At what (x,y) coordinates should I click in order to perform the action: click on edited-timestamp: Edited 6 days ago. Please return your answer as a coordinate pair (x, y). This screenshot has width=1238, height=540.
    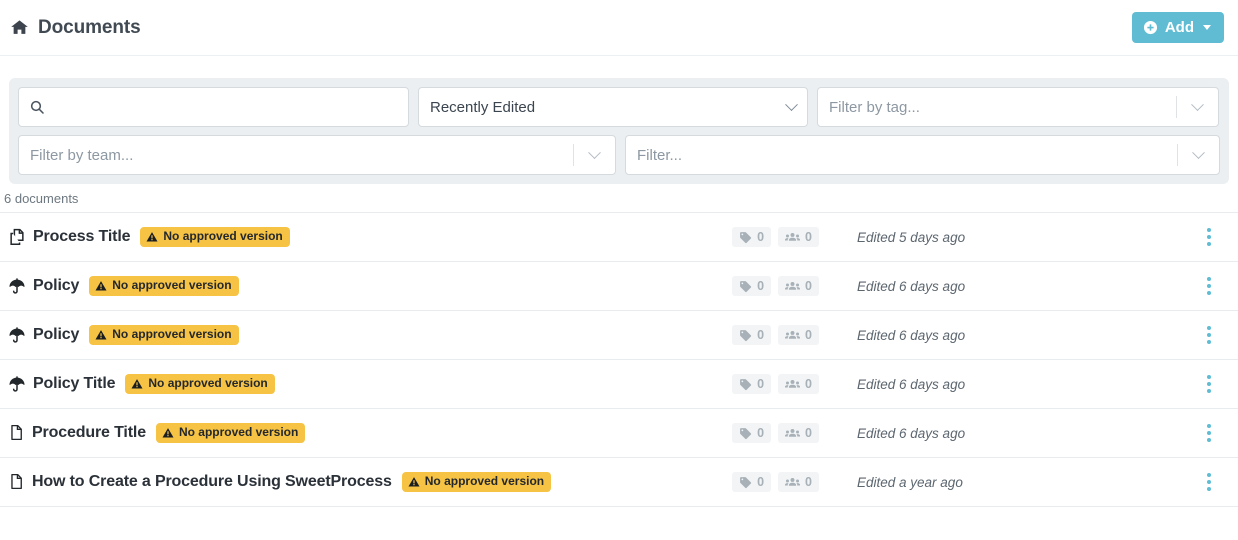
    Looking at the image, I should click on (911, 335).